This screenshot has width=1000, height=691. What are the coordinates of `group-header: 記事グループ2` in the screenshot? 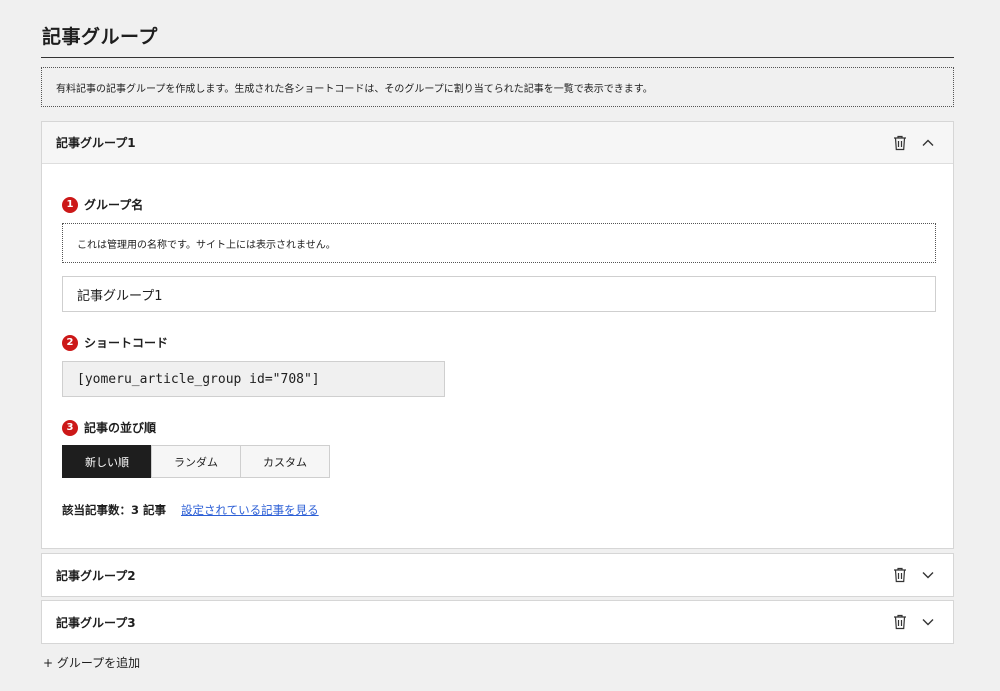 It's located at (497, 575).